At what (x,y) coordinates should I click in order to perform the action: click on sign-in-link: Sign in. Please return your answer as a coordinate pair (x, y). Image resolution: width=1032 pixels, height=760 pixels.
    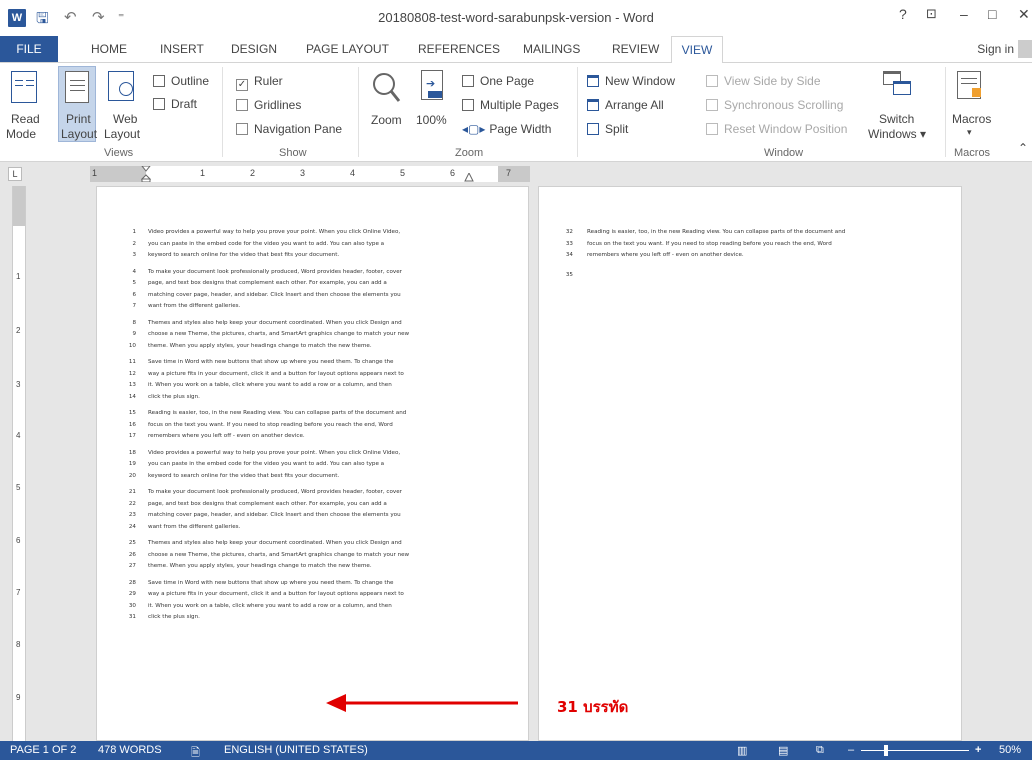
    Looking at the image, I should click on (995, 49).